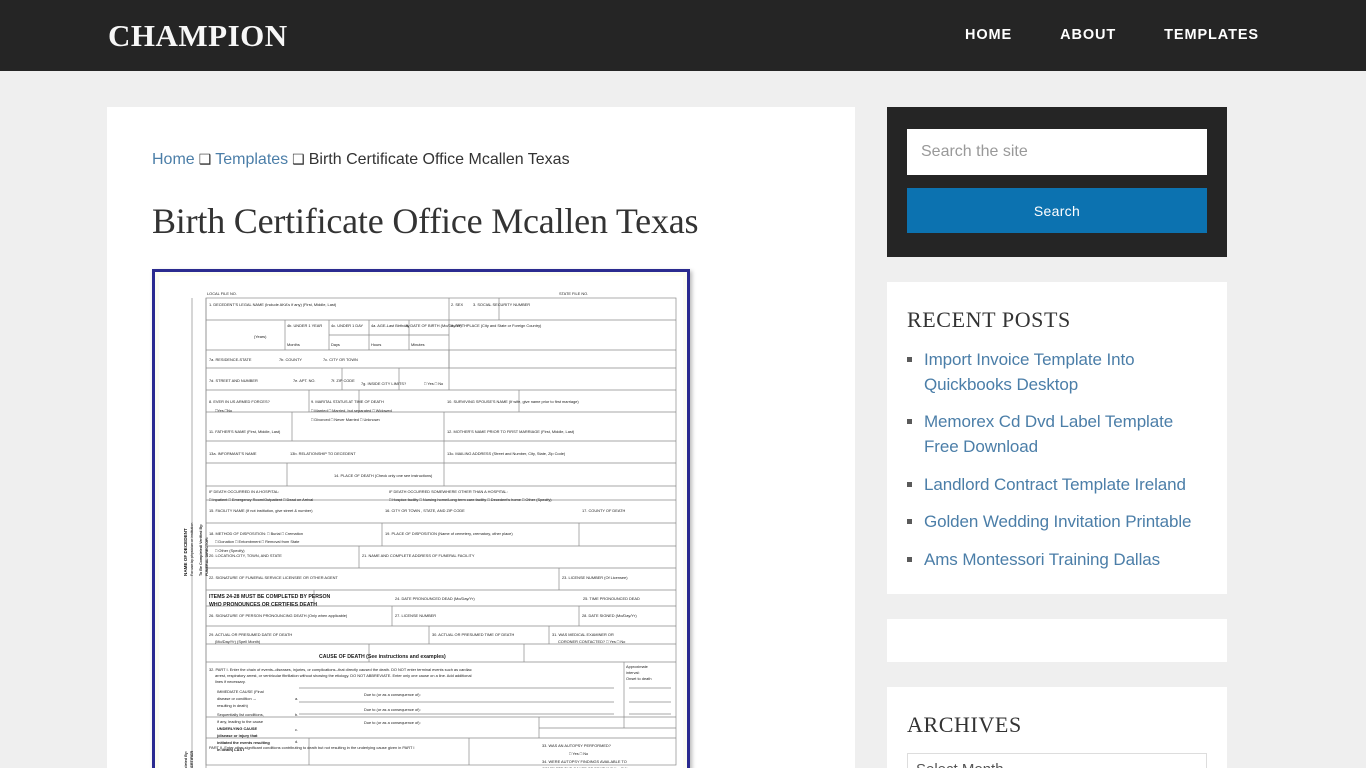 The image size is (1366, 768). I want to click on breadcrumb-link-home: Home, so click(173, 159).